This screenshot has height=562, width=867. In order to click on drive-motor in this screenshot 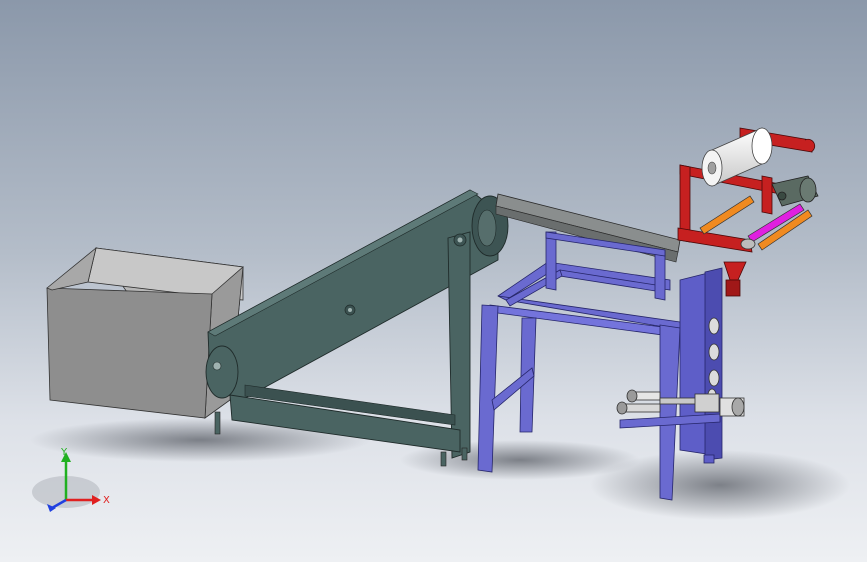, I will do `click(795, 191)`.